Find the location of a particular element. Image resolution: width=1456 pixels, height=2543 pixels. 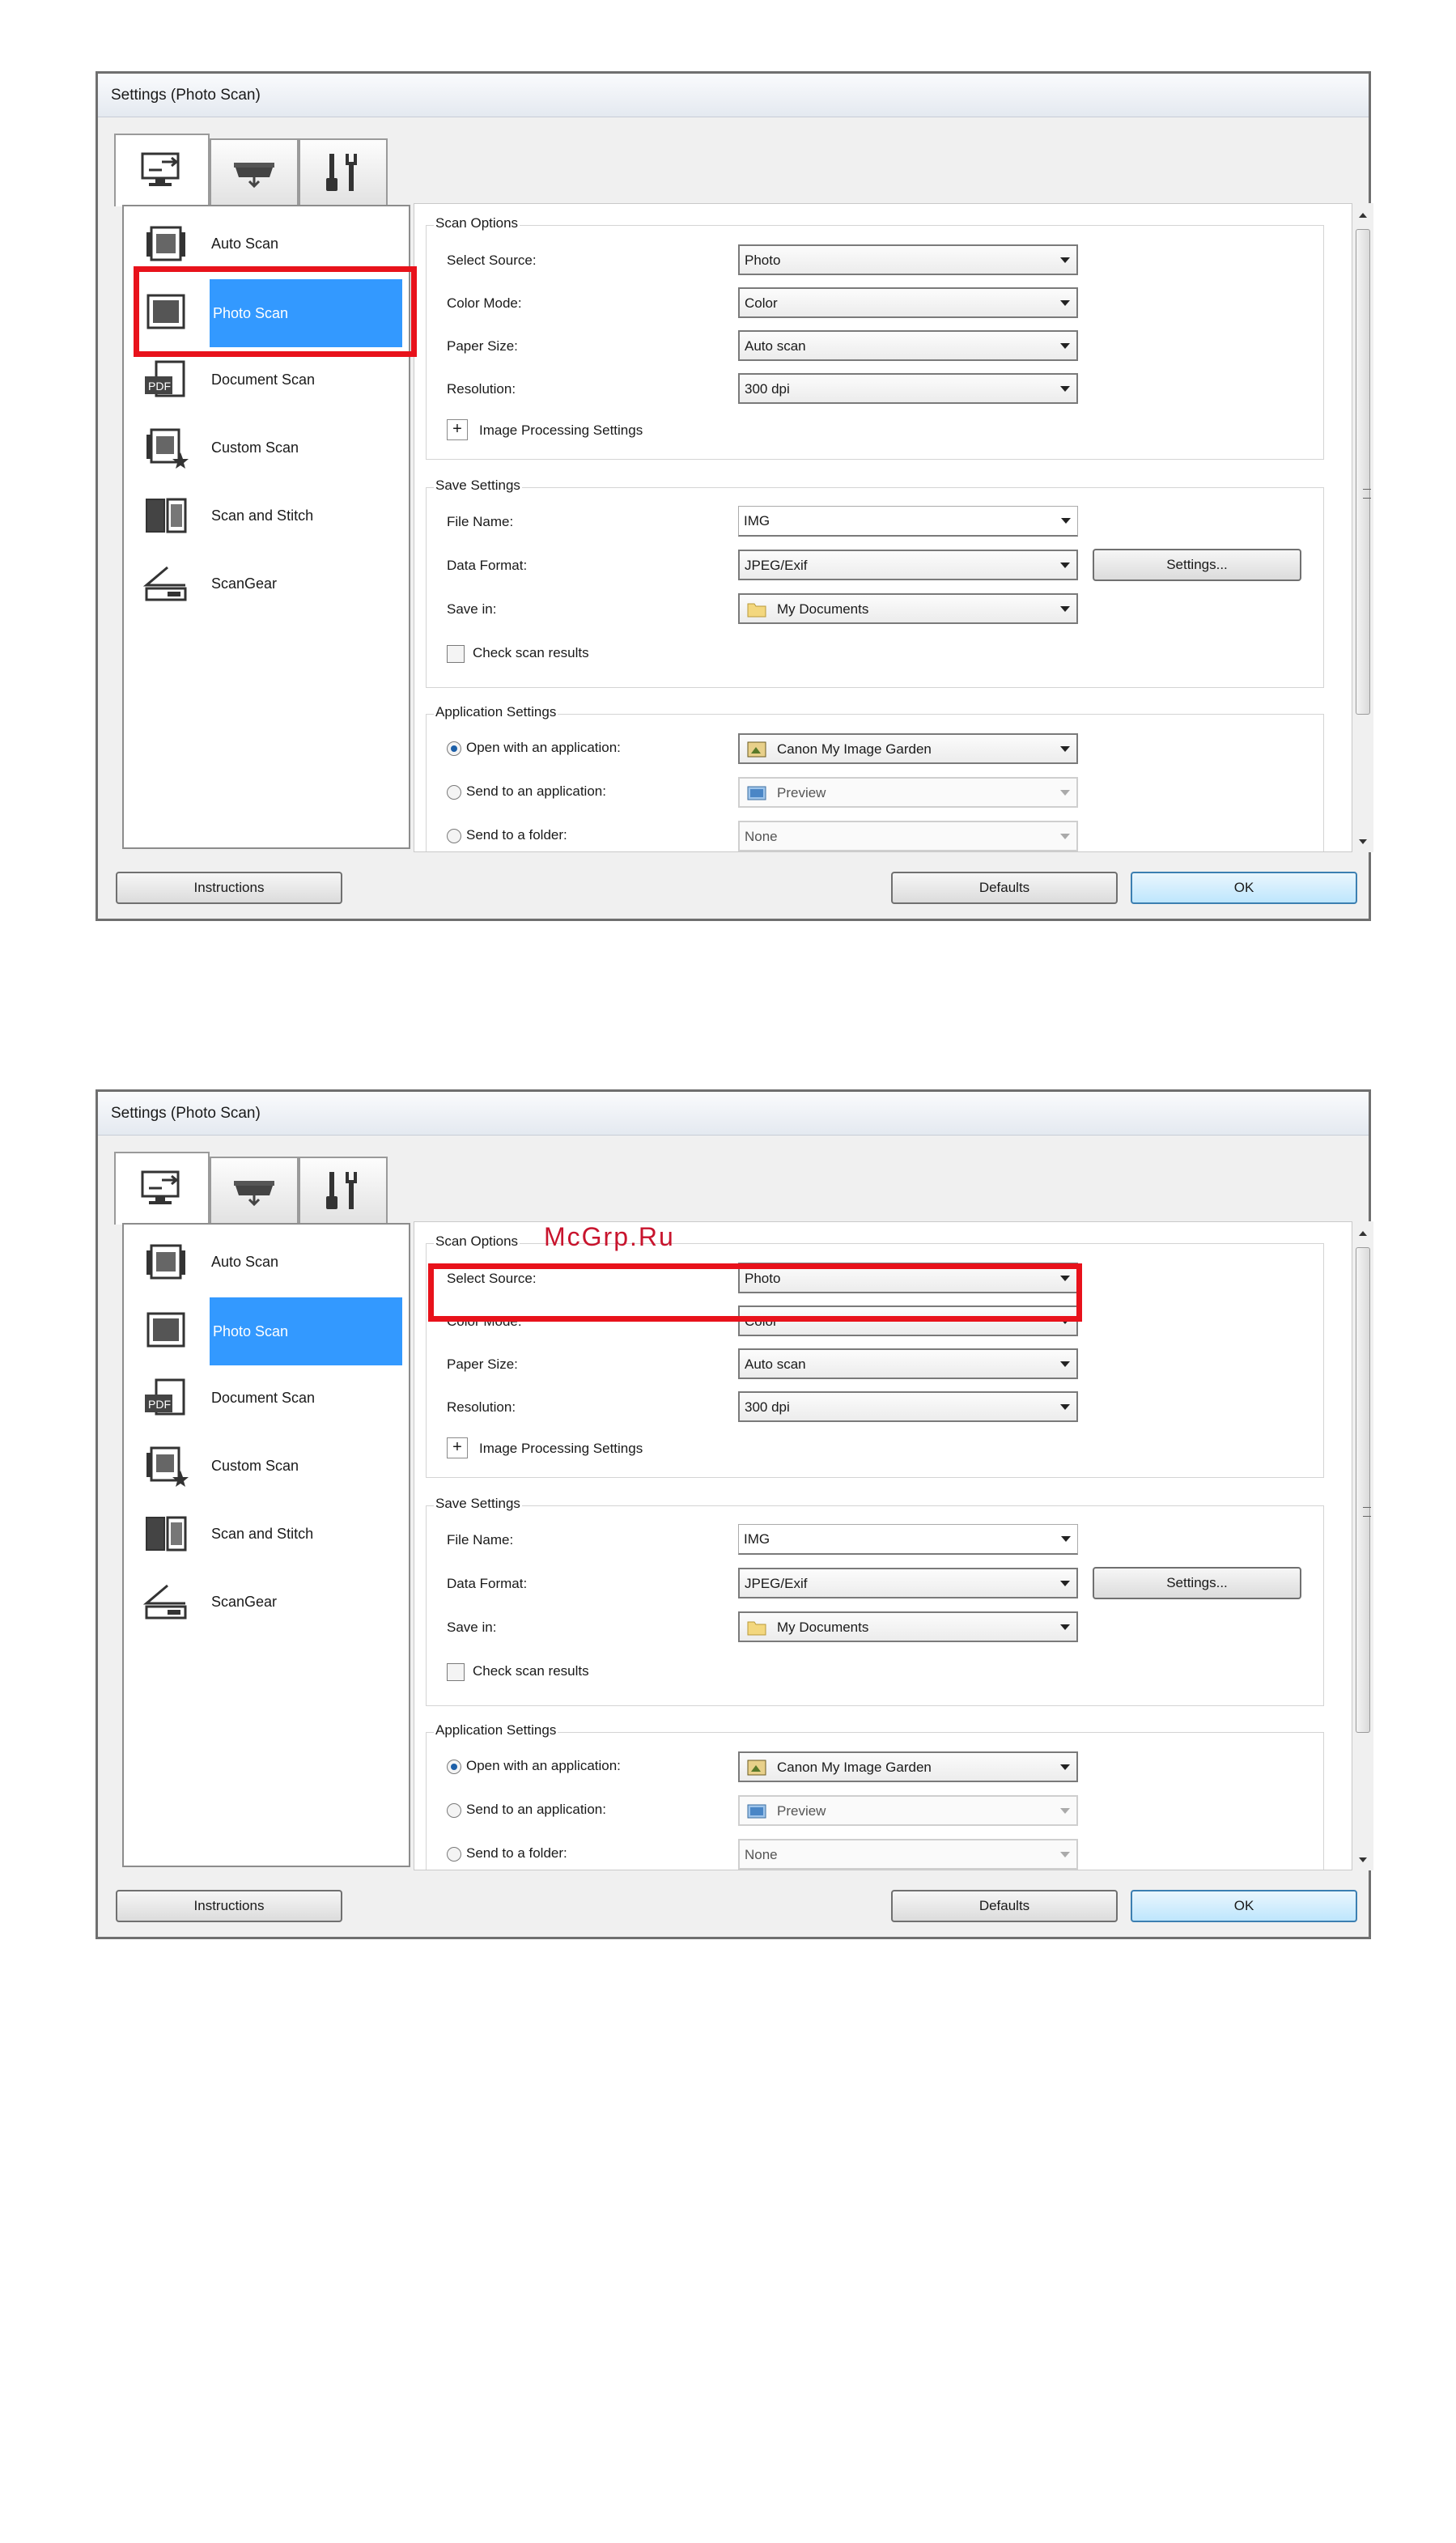

mode-photo-scan: Photo Scan is located at coordinates (265, 1331).